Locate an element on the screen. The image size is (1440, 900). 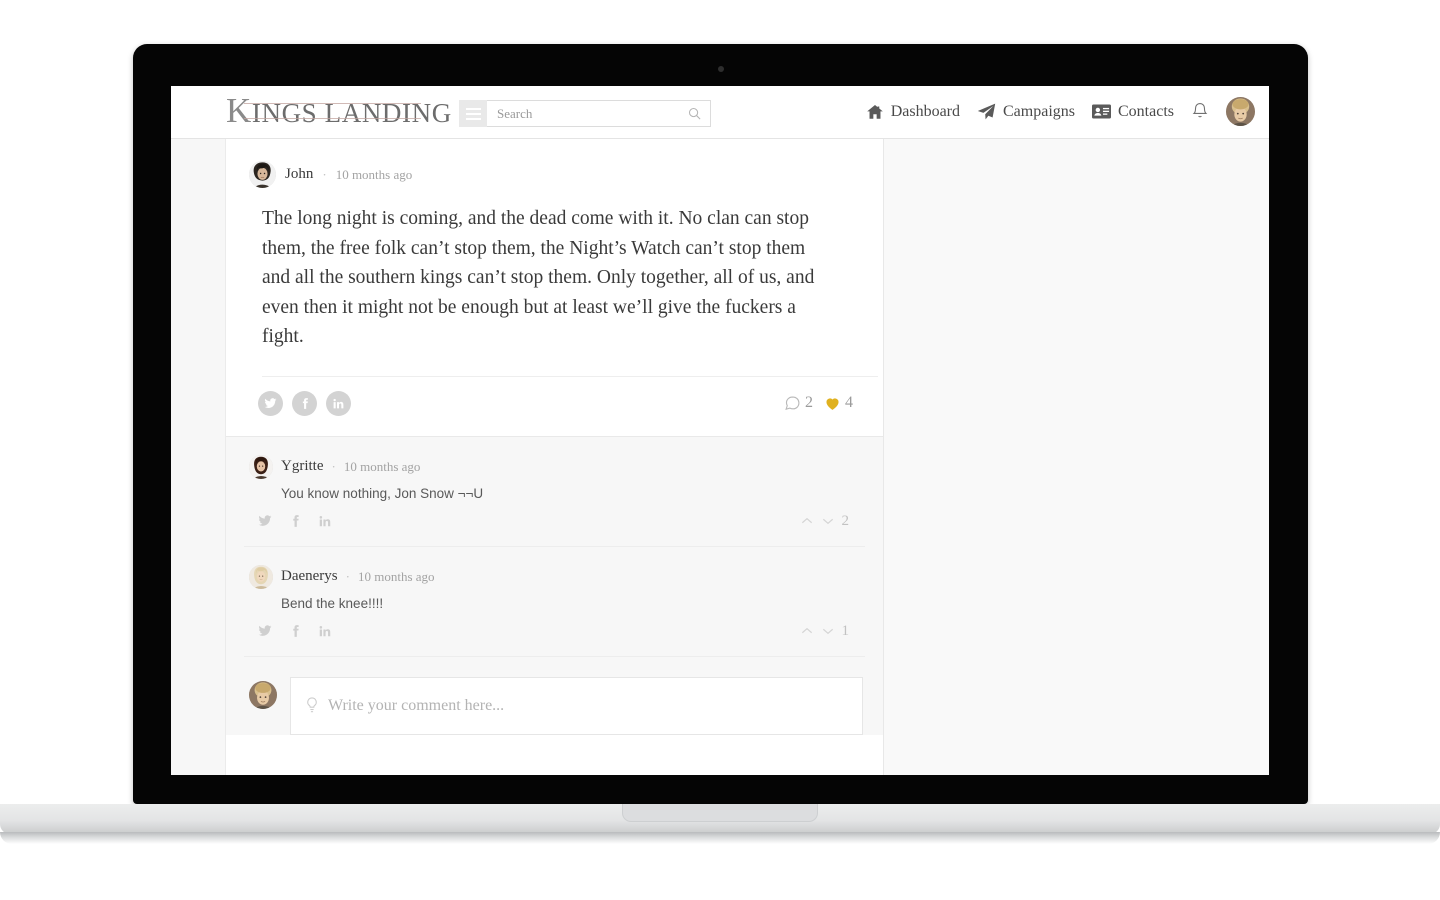
left-rail is located at coordinates (198, 457).